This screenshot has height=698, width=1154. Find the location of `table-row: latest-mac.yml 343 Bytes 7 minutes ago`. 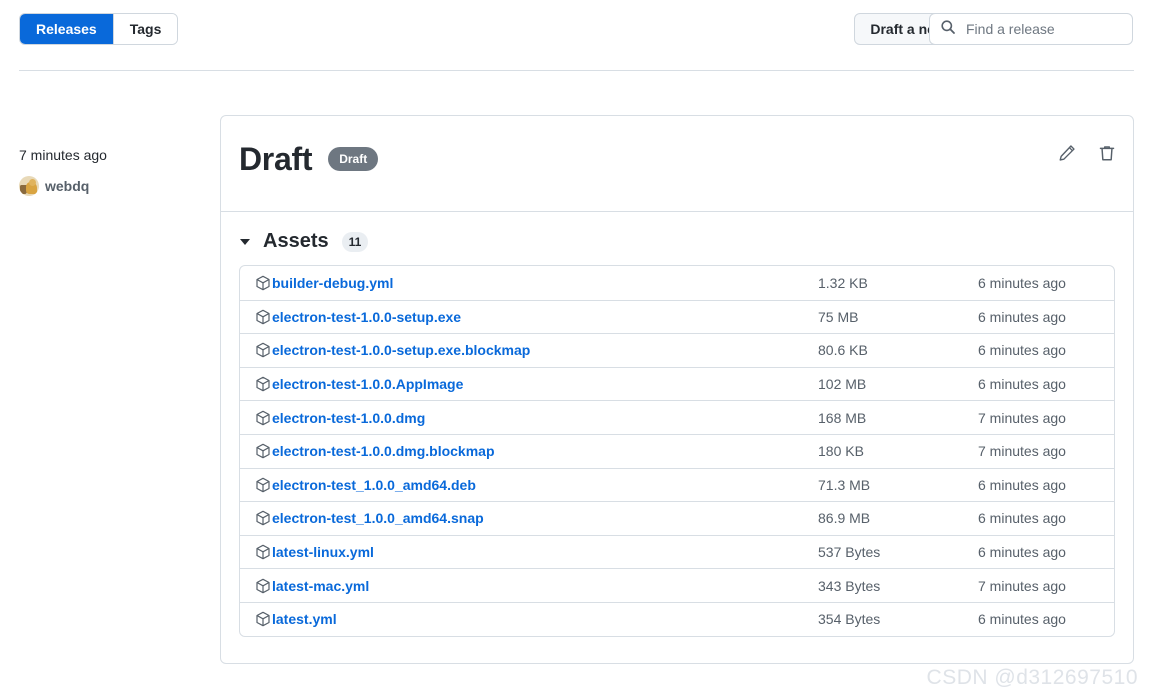

table-row: latest-mac.yml 343 Bytes 7 minutes ago is located at coordinates (677, 585).